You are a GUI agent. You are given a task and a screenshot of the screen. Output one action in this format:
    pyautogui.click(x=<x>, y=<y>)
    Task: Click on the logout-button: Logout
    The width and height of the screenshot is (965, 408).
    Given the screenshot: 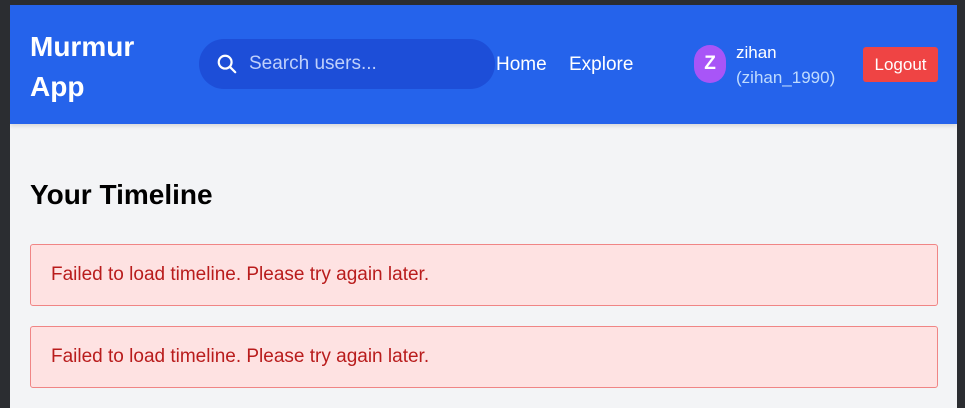 What is the action you would take?
    pyautogui.click(x=900, y=64)
    